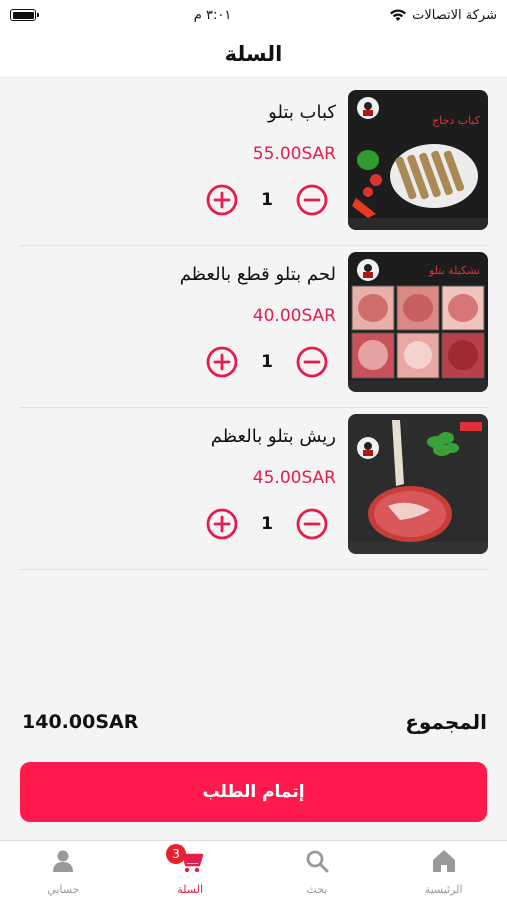 This screenshot has width=507, height=900. Describe the element at coordinates (443, 889) in the screenshot. I see `tab-label: الرئيسية` at that location.